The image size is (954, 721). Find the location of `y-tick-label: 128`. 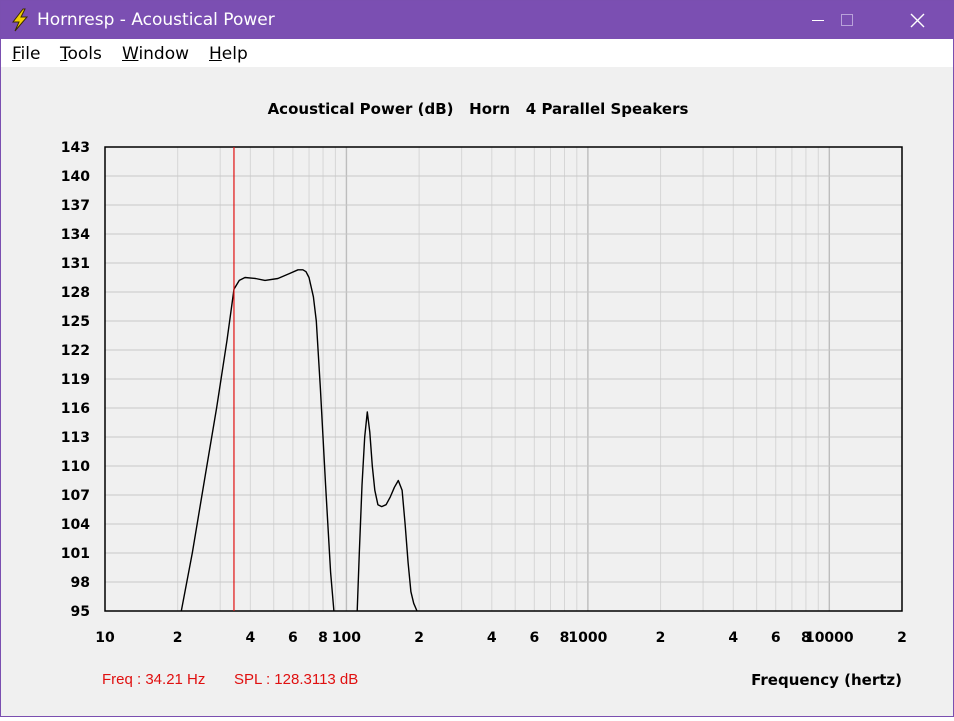

y-tick-label: 128 is located at coordinates (75, 293).